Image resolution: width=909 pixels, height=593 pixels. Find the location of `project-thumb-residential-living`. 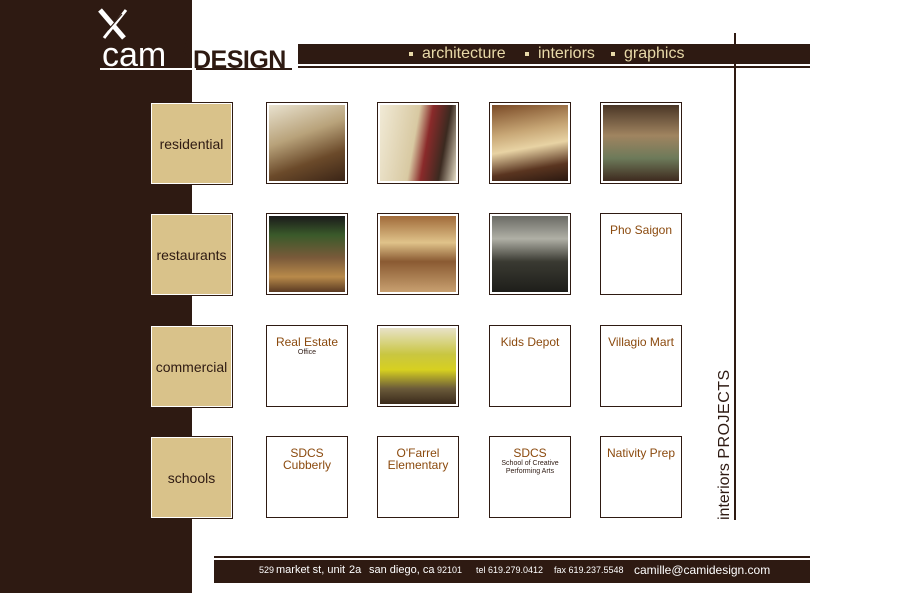

project-thumb-residential-living is located at coordinates (530, 143).